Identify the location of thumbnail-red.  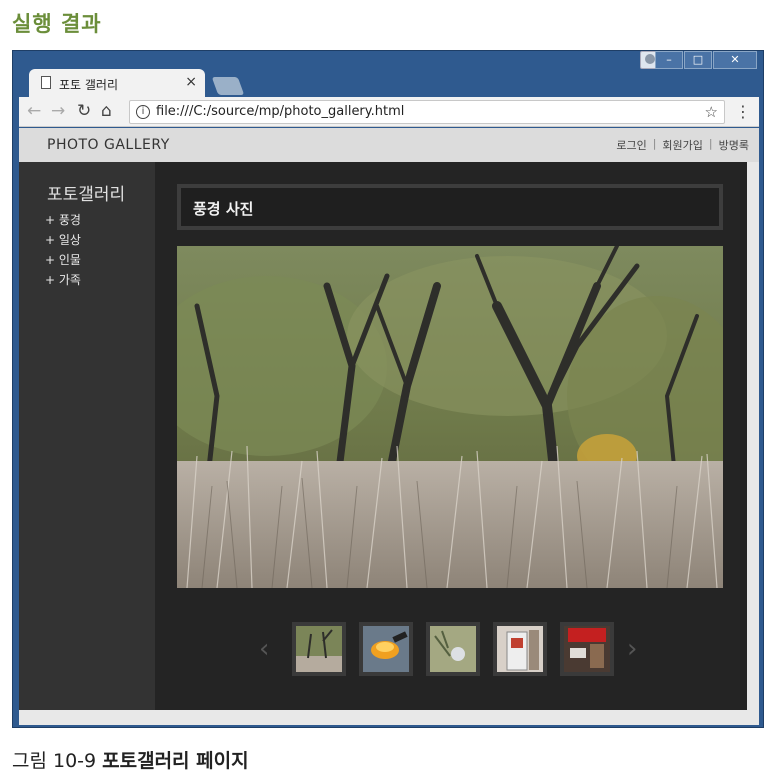
(587, 649).